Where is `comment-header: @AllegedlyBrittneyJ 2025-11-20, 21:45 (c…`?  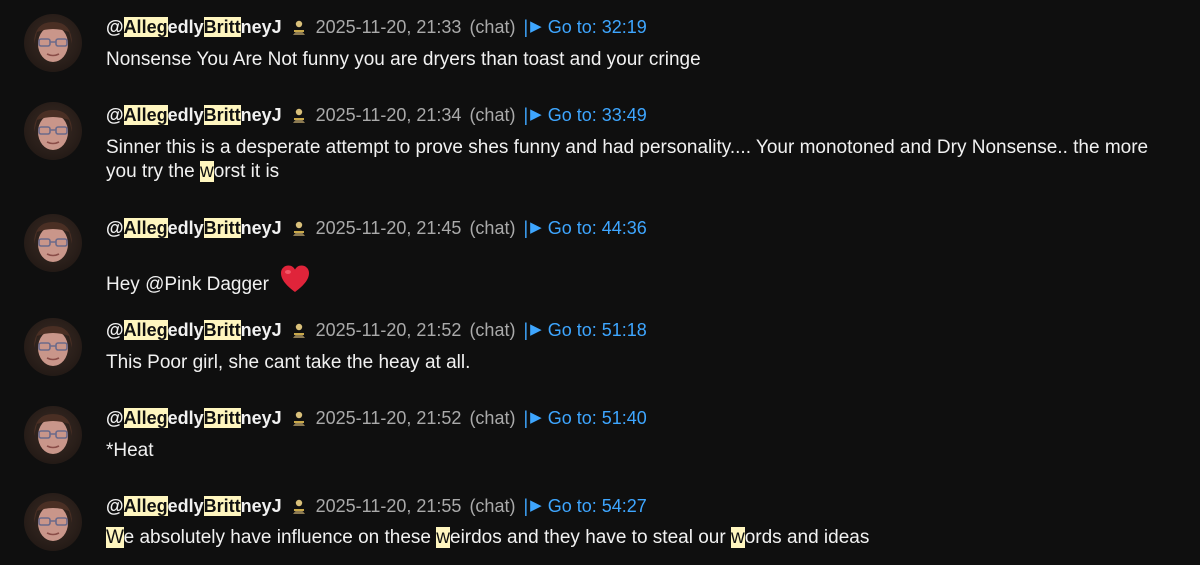 comment-header: @AllegedlyBrittneyJ 2025-11-20, 21:45 (c… is located at coordinates (376, 228).